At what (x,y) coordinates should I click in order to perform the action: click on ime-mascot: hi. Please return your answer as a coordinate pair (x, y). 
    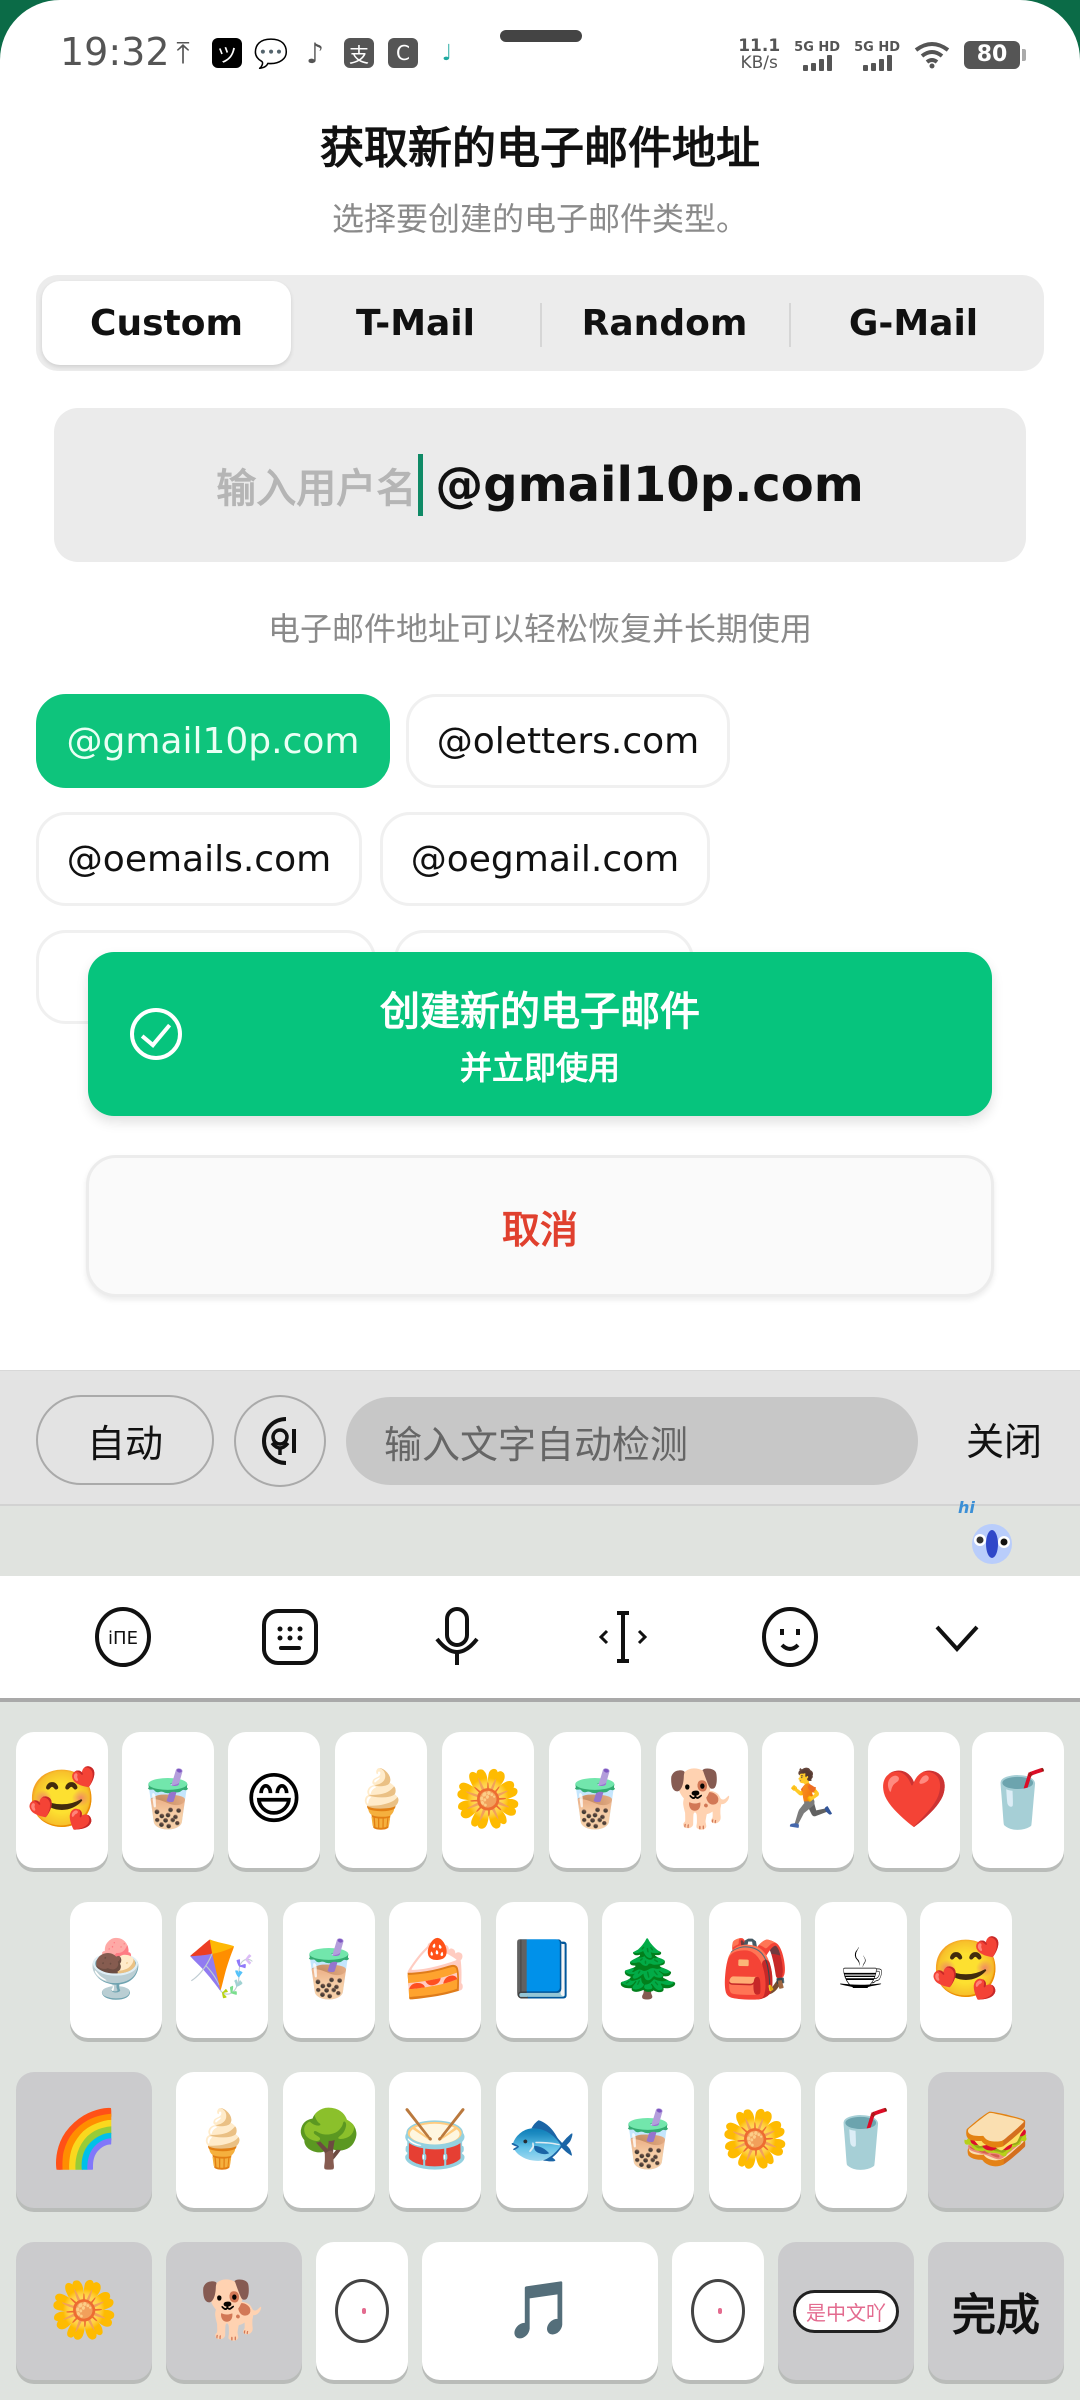
    Looking at the image, I should click on (988, 1534).